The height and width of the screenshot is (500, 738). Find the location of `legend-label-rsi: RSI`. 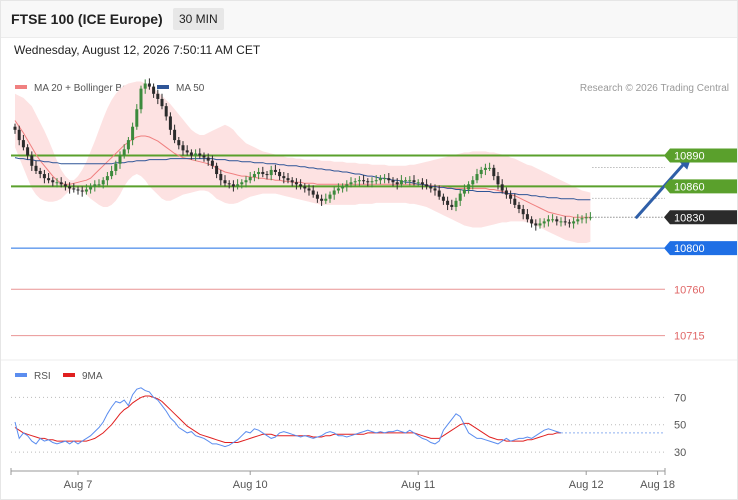

legend-label-rsi: RSI is located at coordinates (42, 376).